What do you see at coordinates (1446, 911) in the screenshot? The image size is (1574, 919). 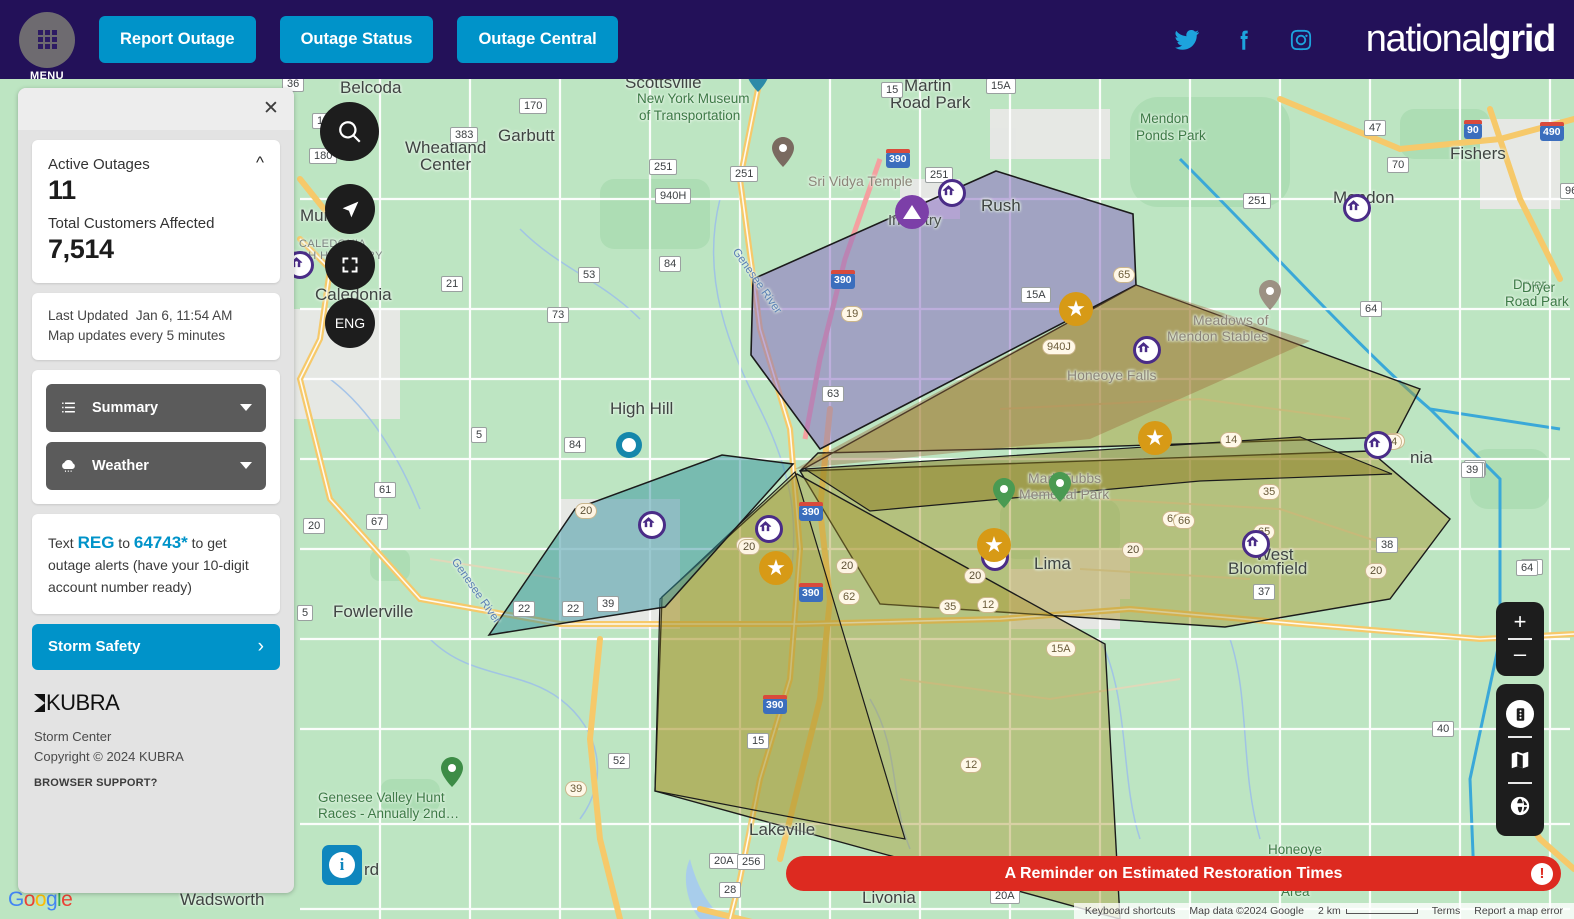 I see `terms-link: Terms` at bounding box center [1446, 911].